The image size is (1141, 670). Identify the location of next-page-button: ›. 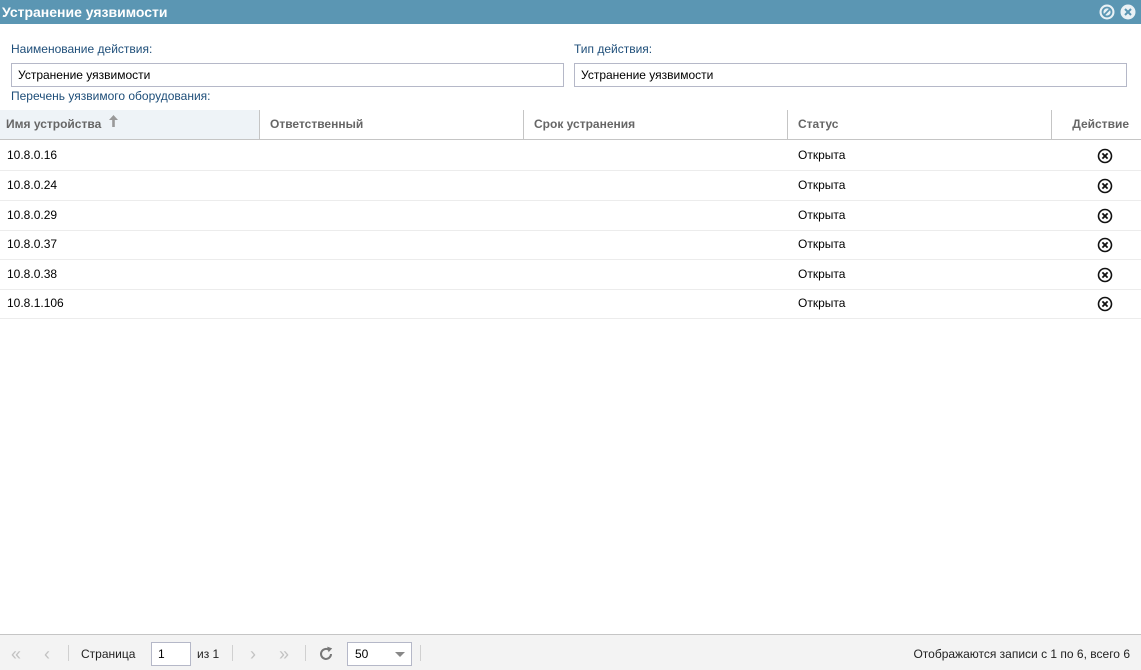
(253, 654).